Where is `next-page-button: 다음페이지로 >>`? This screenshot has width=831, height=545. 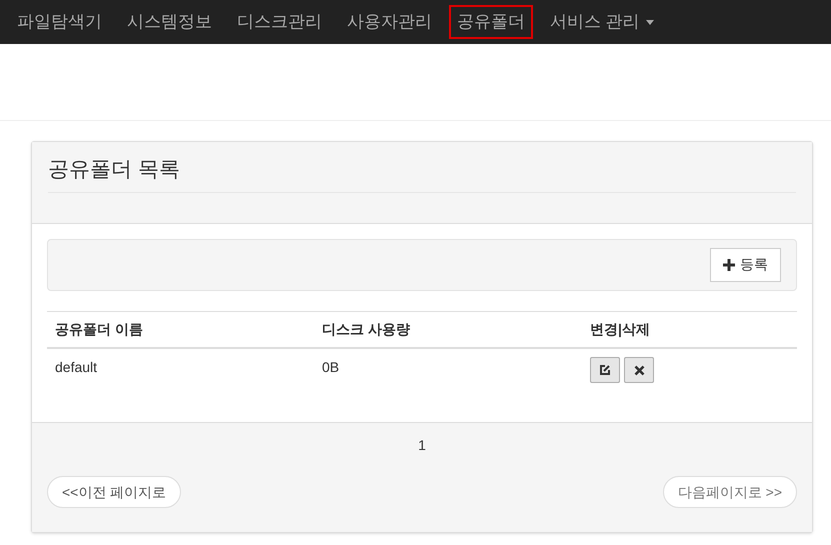
next-page-button: 다음페이지로 >> is located at coordinates (729, 492).